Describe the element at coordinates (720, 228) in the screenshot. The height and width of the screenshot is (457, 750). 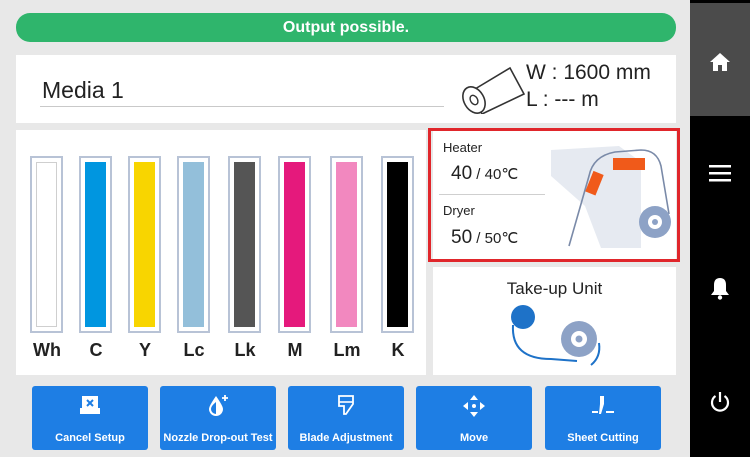
I see `side-navigation` at that location.